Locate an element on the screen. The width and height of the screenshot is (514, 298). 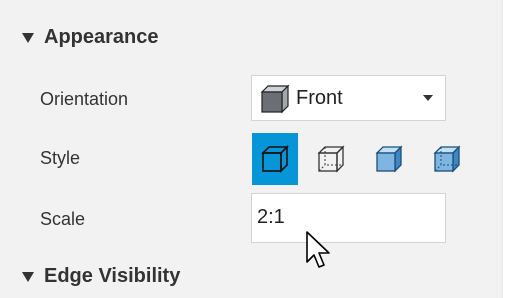
scrollbar is located at coordinates (508, 149).